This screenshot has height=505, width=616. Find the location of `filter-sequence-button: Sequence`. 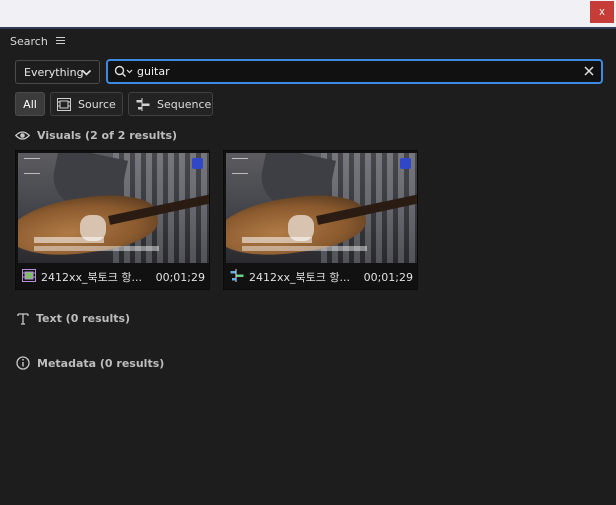

filter-sequence-button: Sequence is located at coordinates (170, 104).